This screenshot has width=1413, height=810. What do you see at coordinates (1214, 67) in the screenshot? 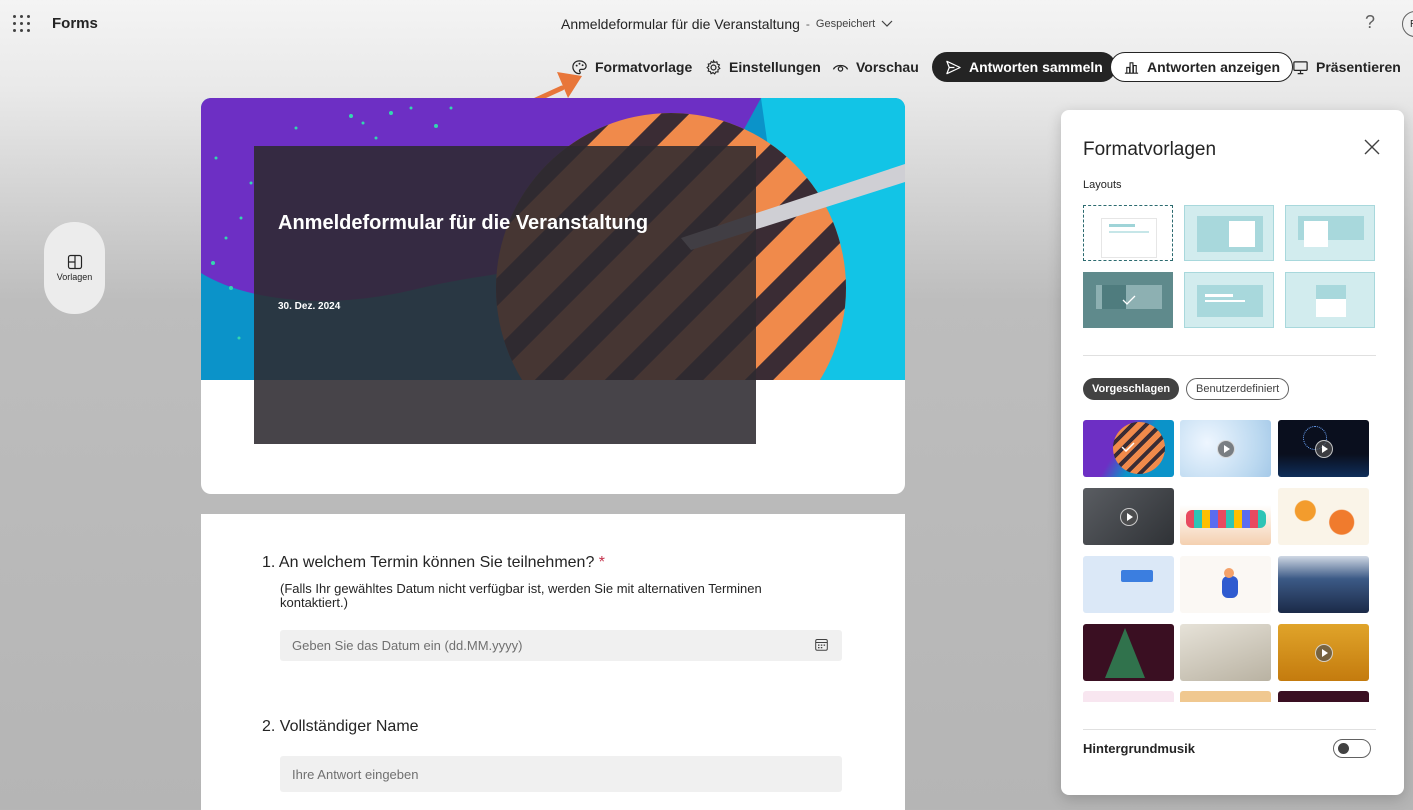
I see `view-responses-label: Antworten anzeigen` at bounding box center [1214, 67].